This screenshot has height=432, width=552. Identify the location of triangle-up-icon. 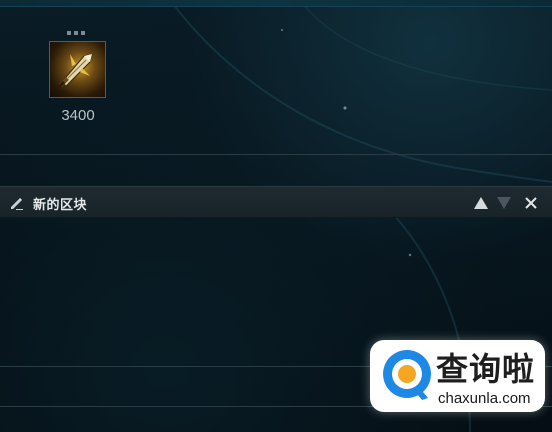
(481, 203).